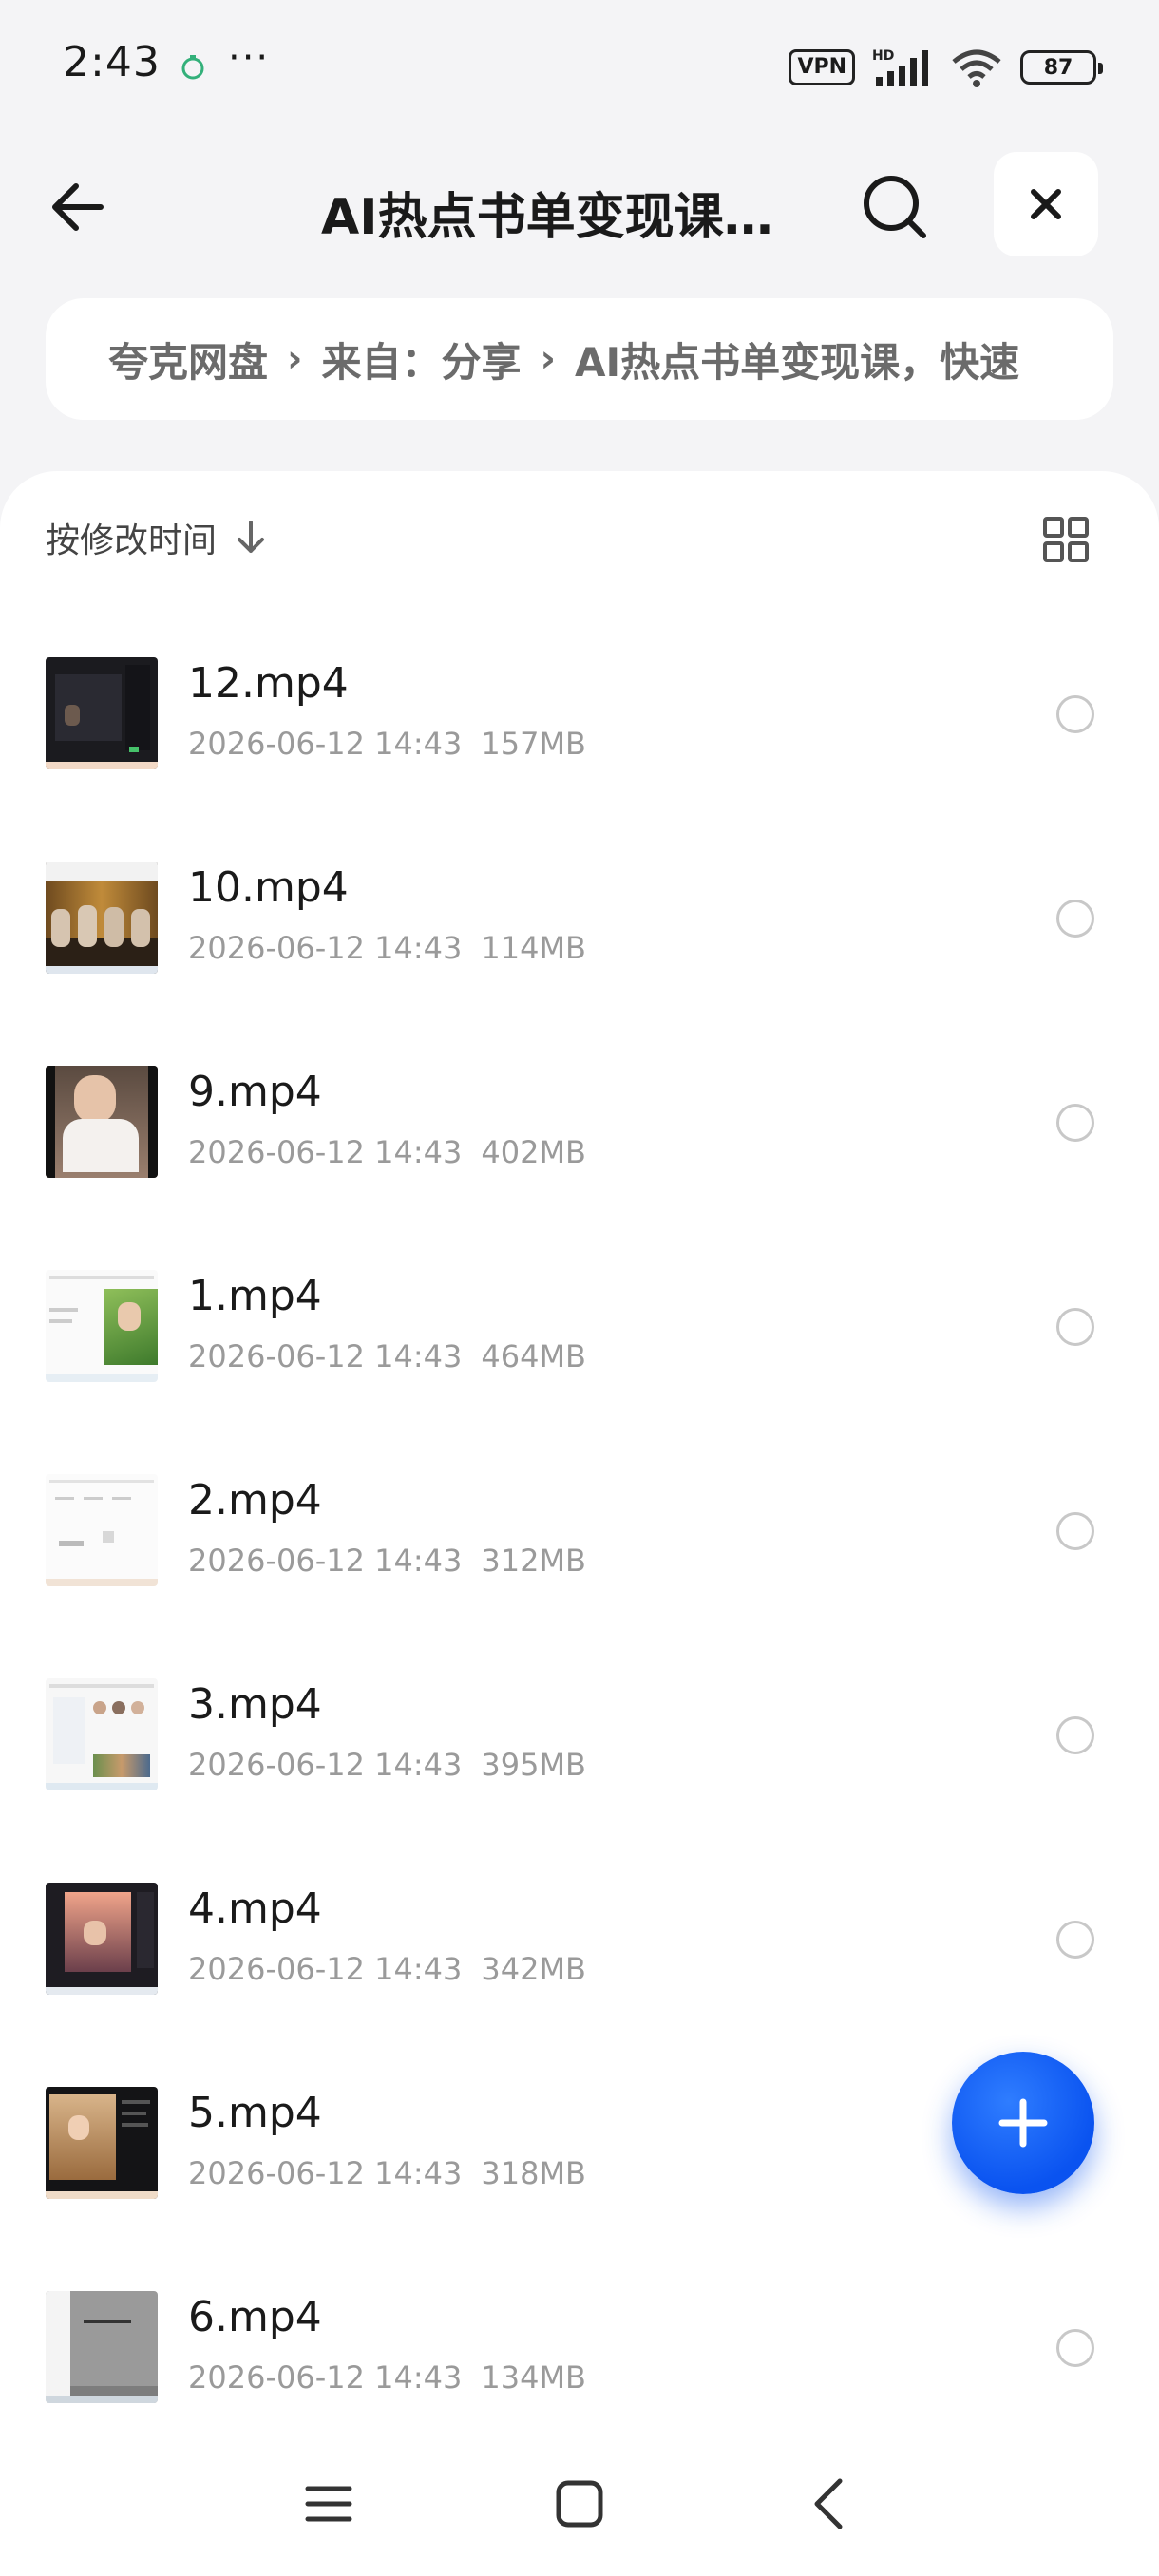 This screenshot has height=2576, width=1159. I want to click on file-size: 134MB, so click(533, 2377).